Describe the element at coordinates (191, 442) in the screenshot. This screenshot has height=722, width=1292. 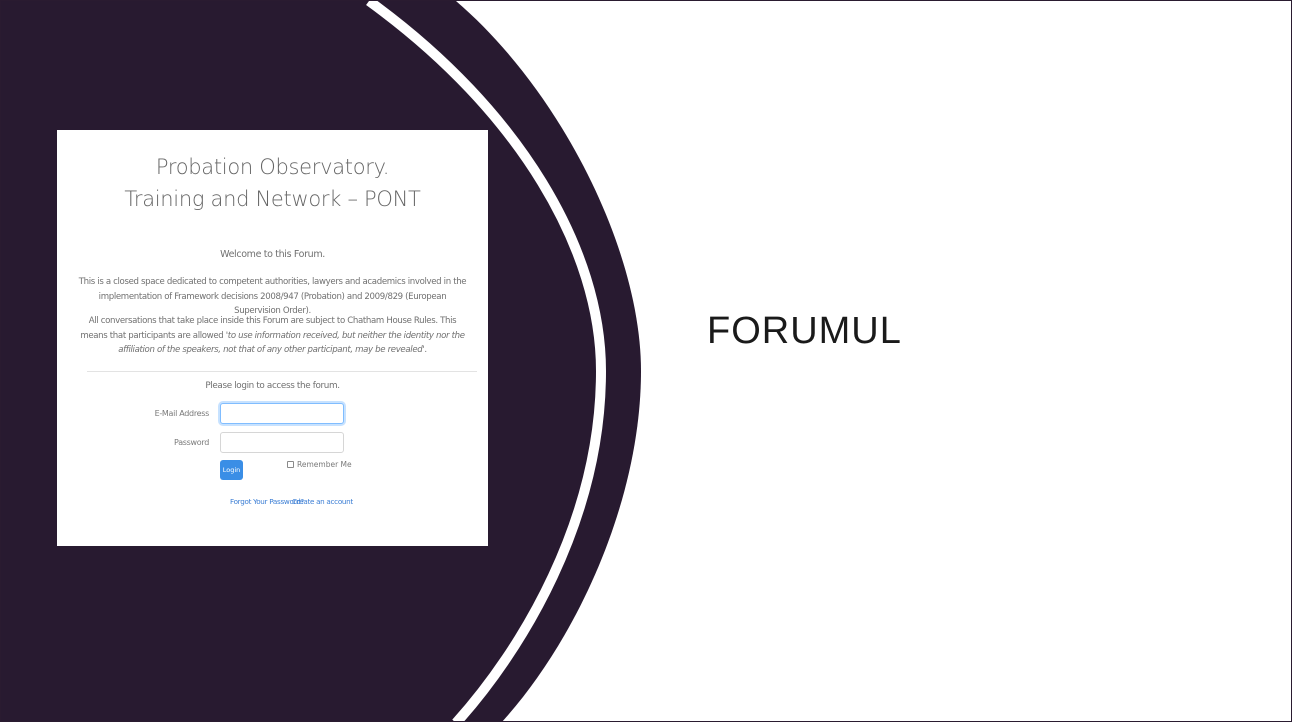
I see `password-label: Password` at that location.